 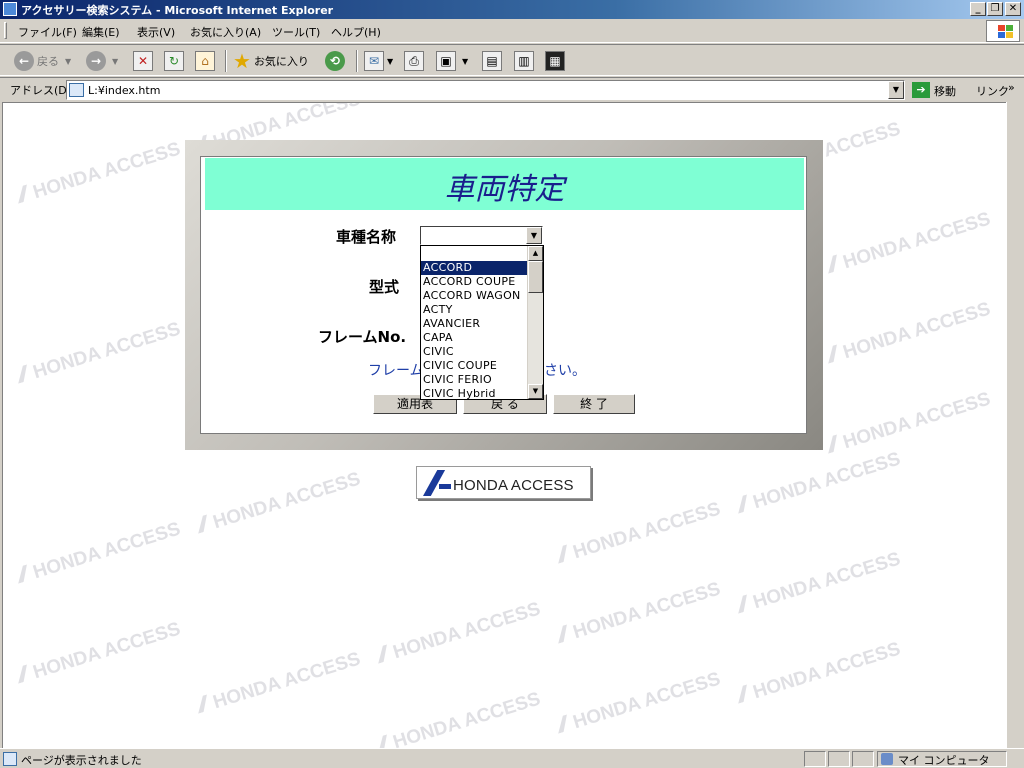 What do you see at coordinates (921, 90) in the screenshot?
I see `go-arrow-icon: ➔` at bounding box center [921, 90].